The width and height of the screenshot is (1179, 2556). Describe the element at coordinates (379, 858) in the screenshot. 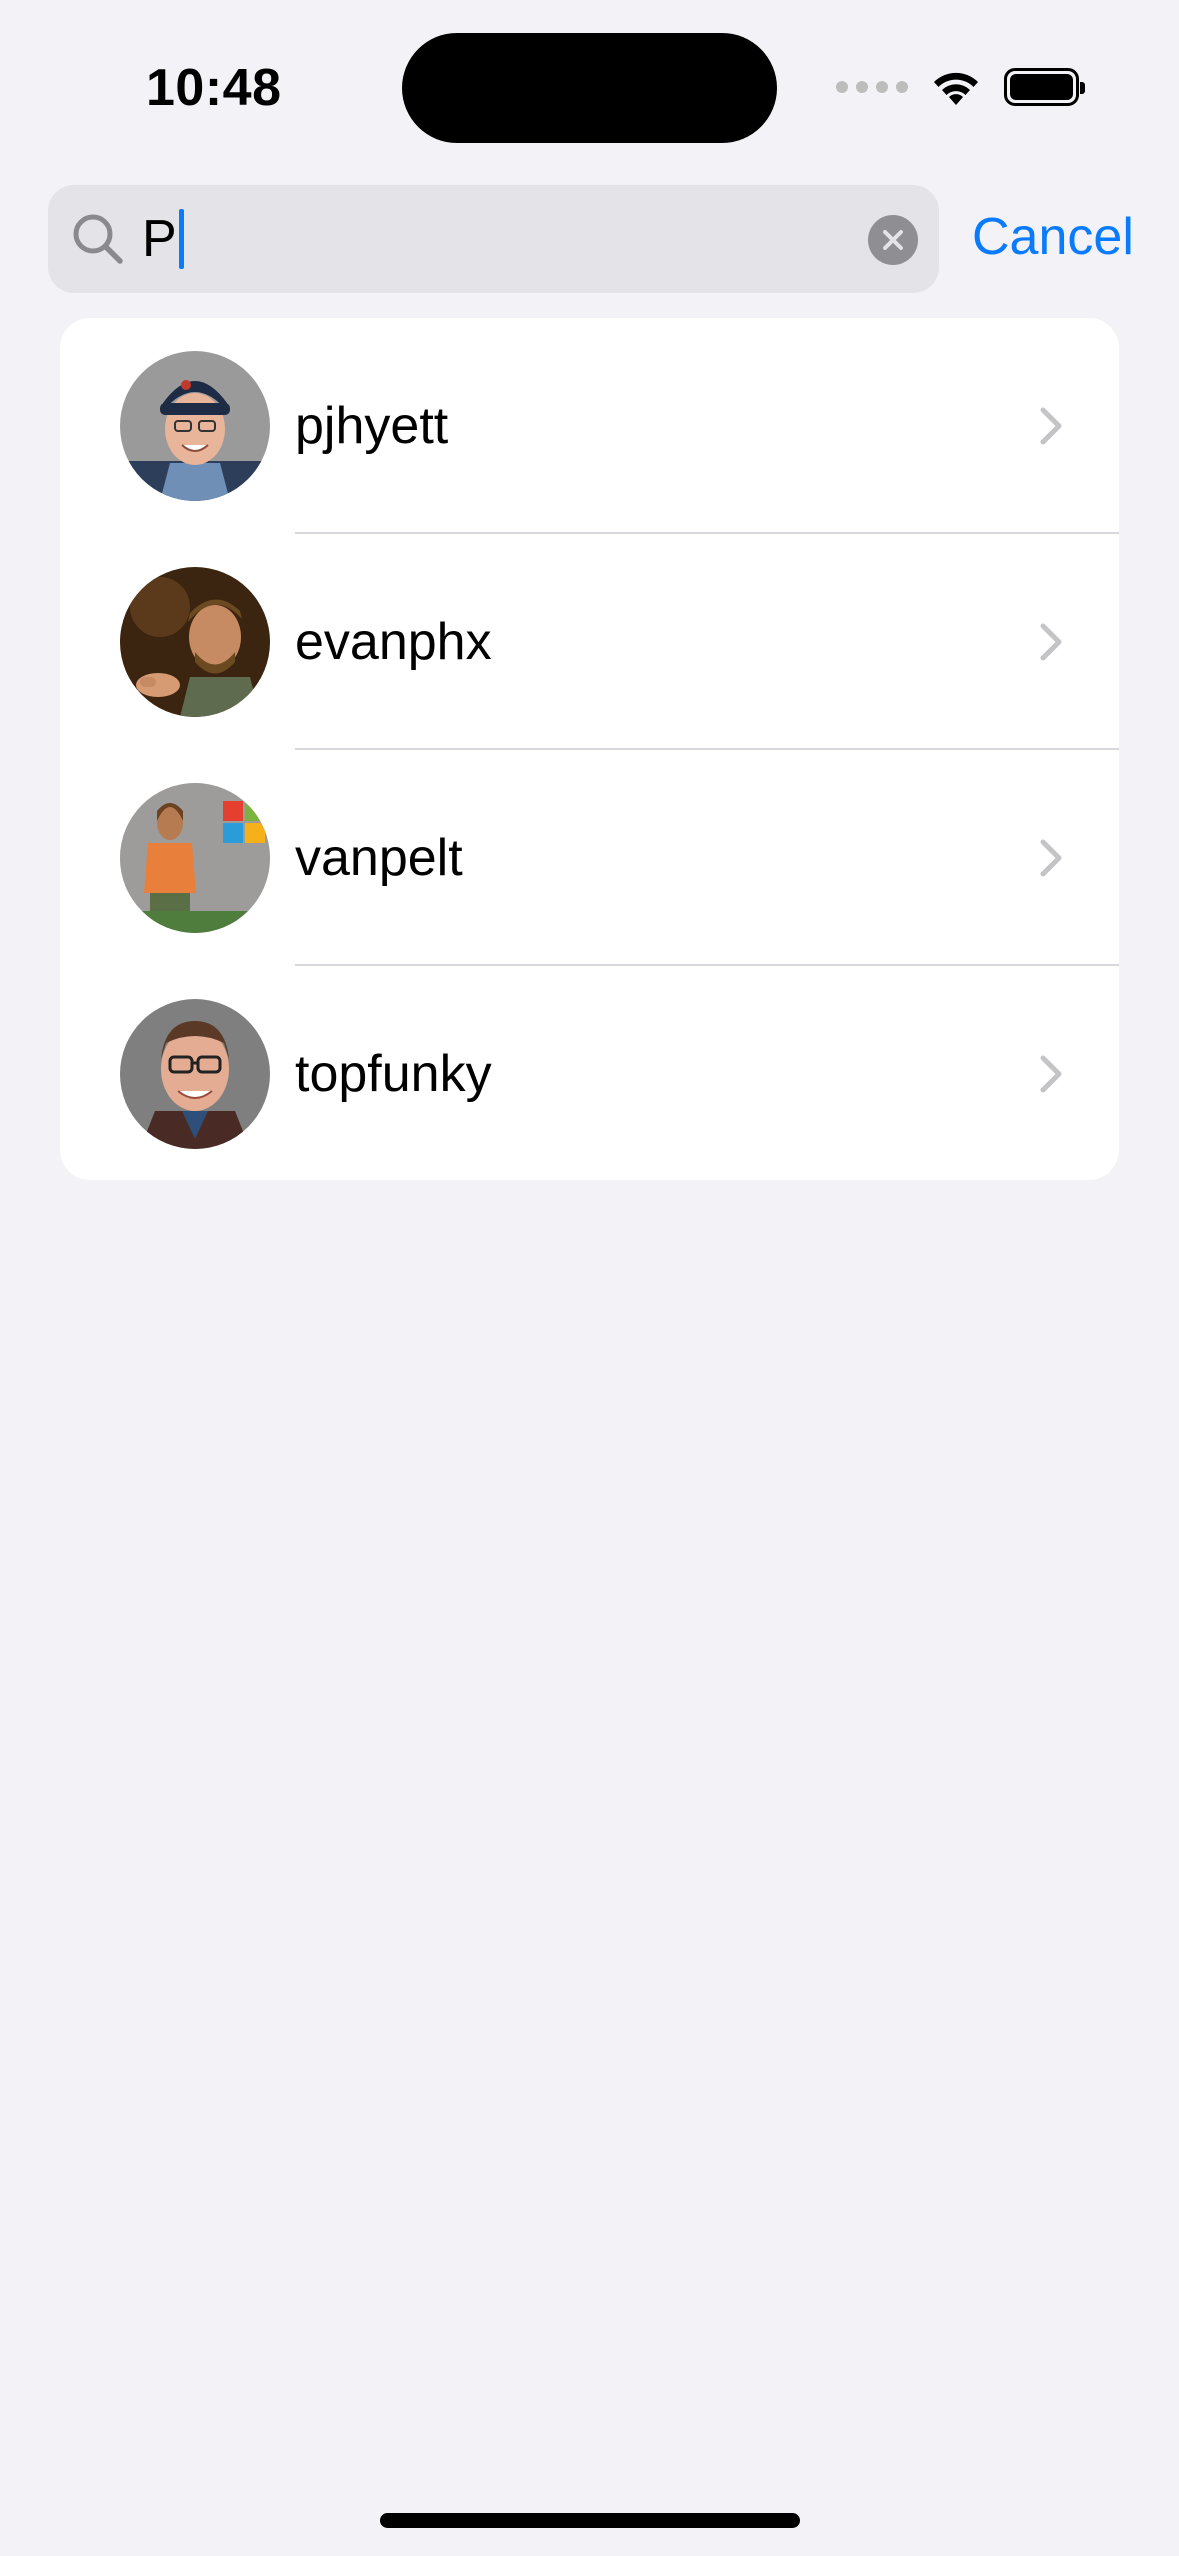

I see `username: vanpelt` at that location.